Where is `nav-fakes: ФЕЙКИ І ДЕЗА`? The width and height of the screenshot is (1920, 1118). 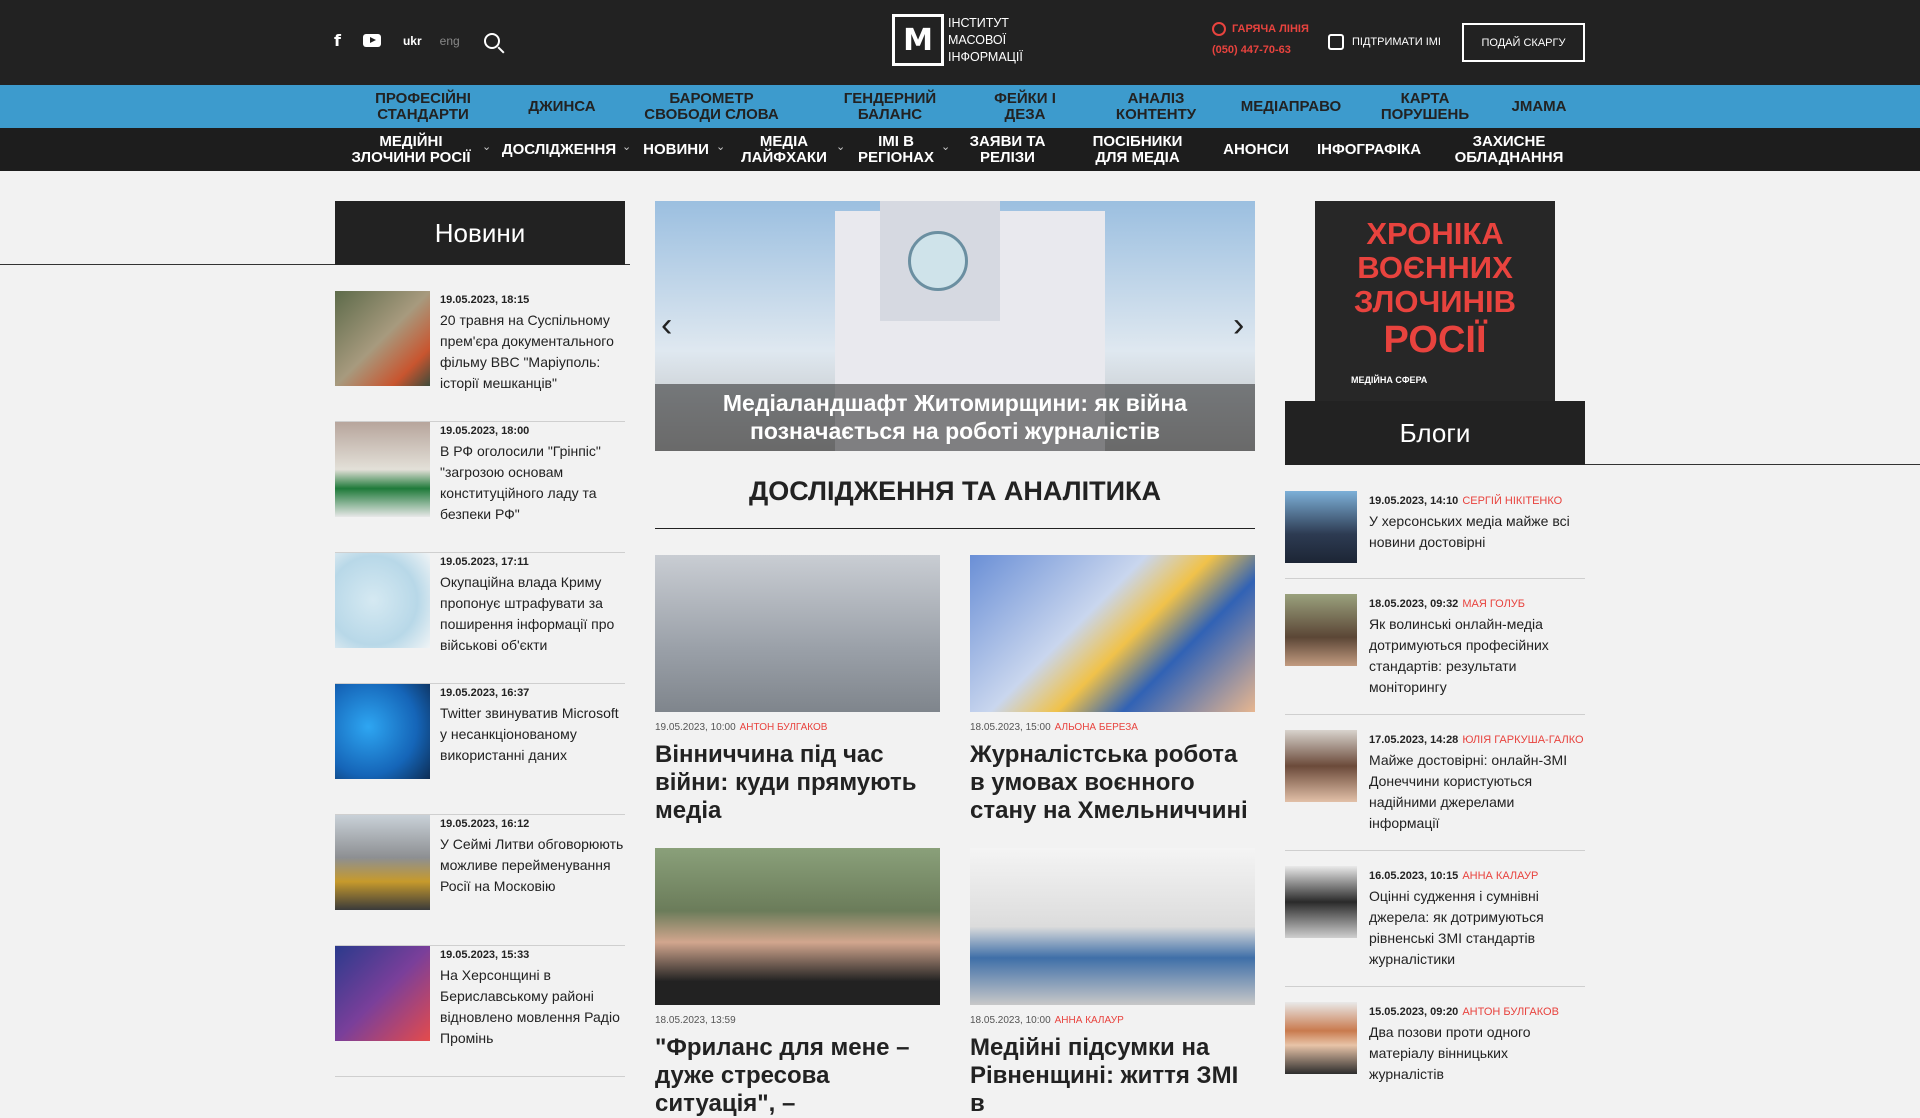 nav-fakes: ФЕЙКИ І ДЕЗА is located at coordinates (1025, 106).